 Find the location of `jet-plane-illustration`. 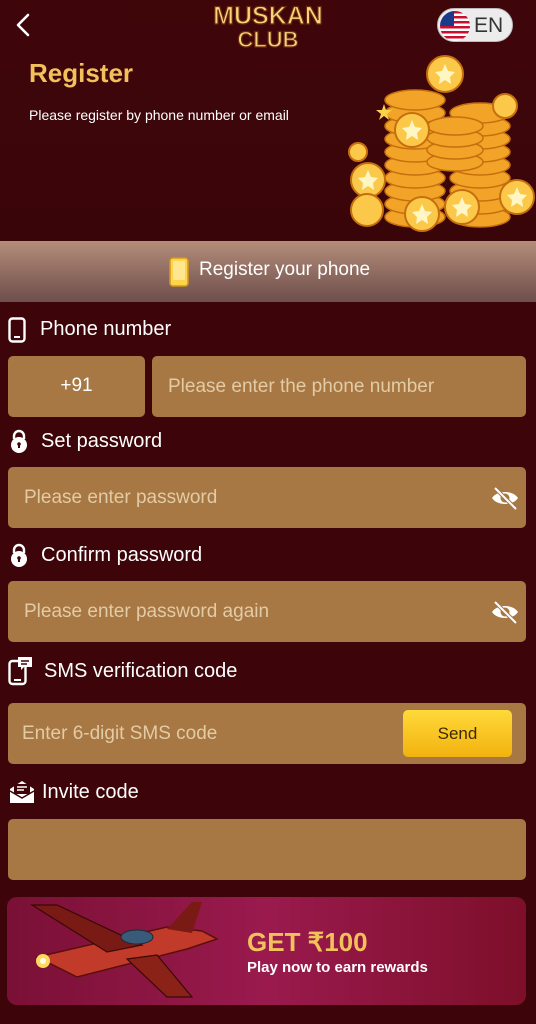

jet-plane-illustration is located at coordinates (124, 950).